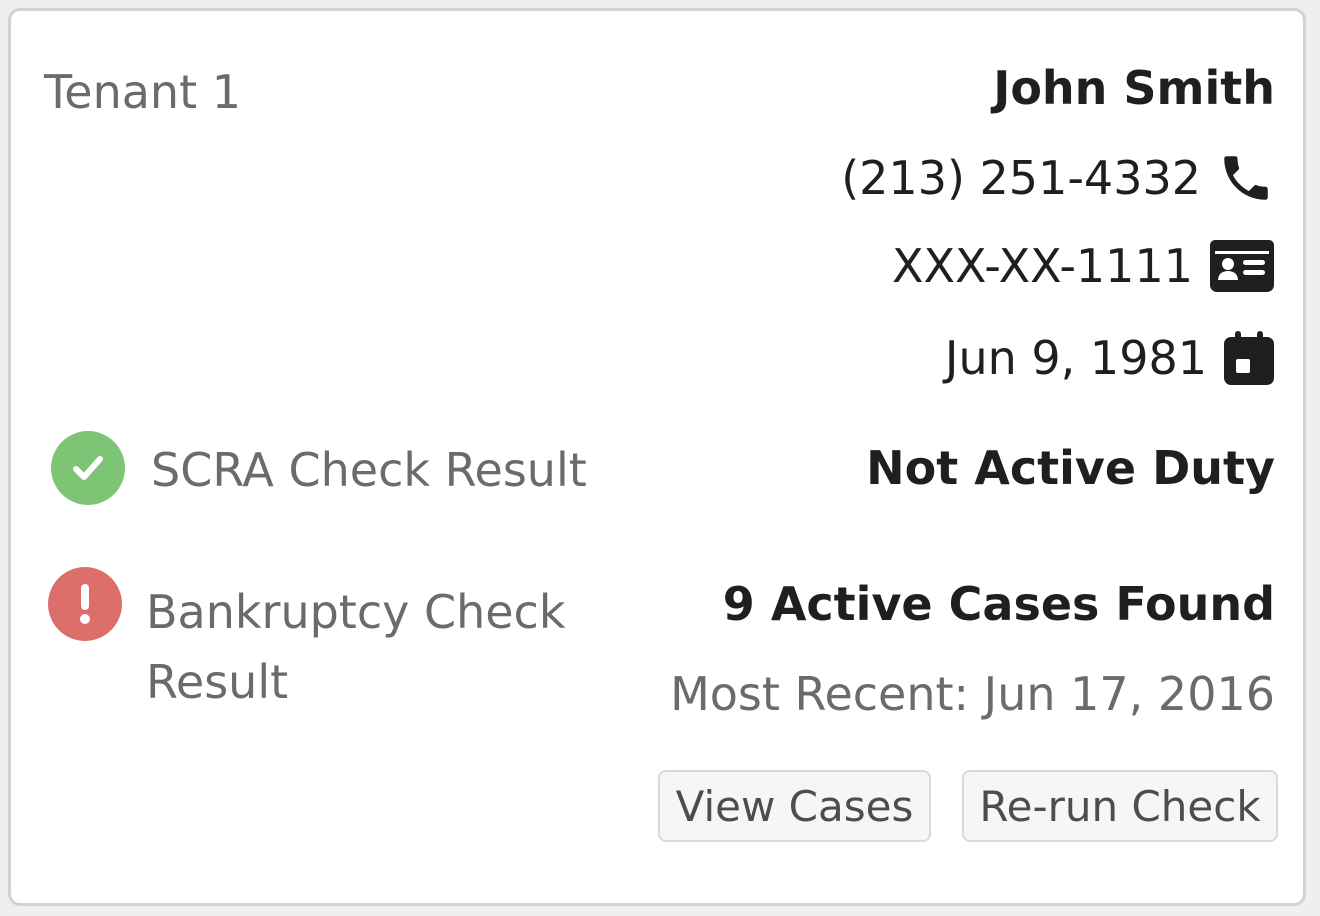  What do you see at coordinates (1042, 266) in the screenshot?
I see `ssn-value: XXX-XX-1111` at bounding box center [1042, 266].